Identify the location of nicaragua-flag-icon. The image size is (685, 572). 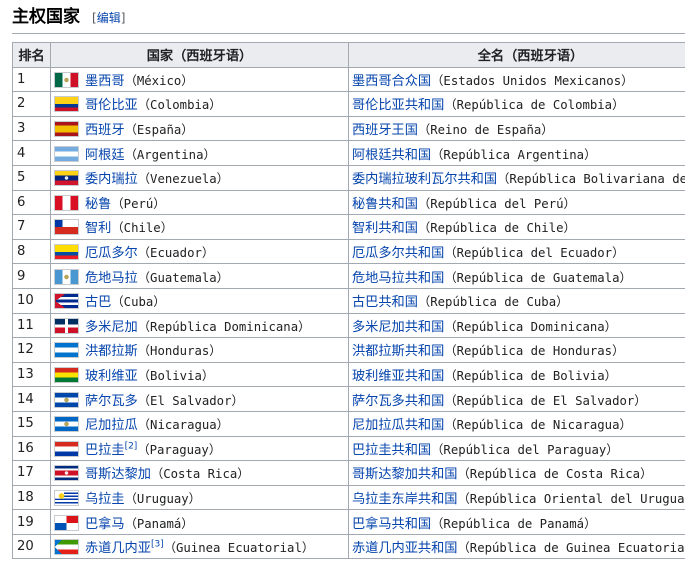
(66, 424).